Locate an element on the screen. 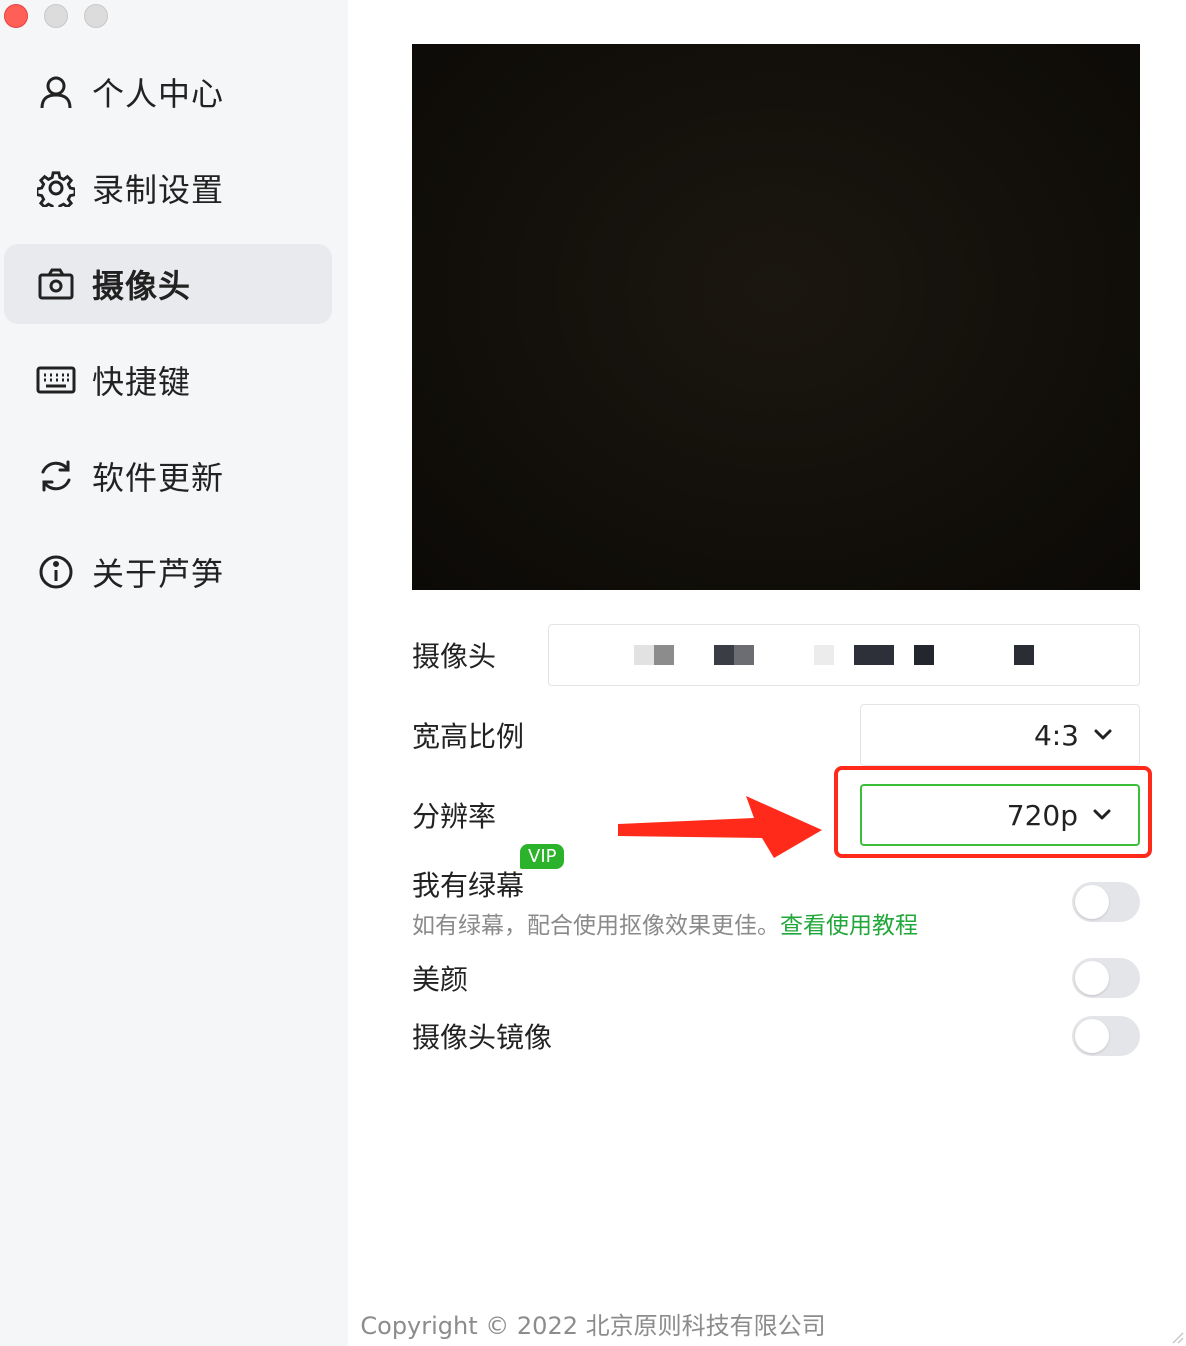 The image size is (1186, 1346). sidebar-nav: 个人中心 录制设置 摄像头 快捷键 软件更新 关于芦笋 is located at coordinates (168, 340).